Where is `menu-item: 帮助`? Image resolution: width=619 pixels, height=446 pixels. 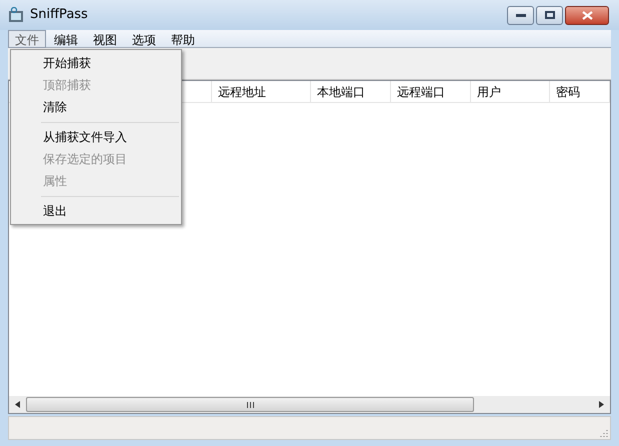
menu-item: 帮助 is located at coordinates (183, 39).